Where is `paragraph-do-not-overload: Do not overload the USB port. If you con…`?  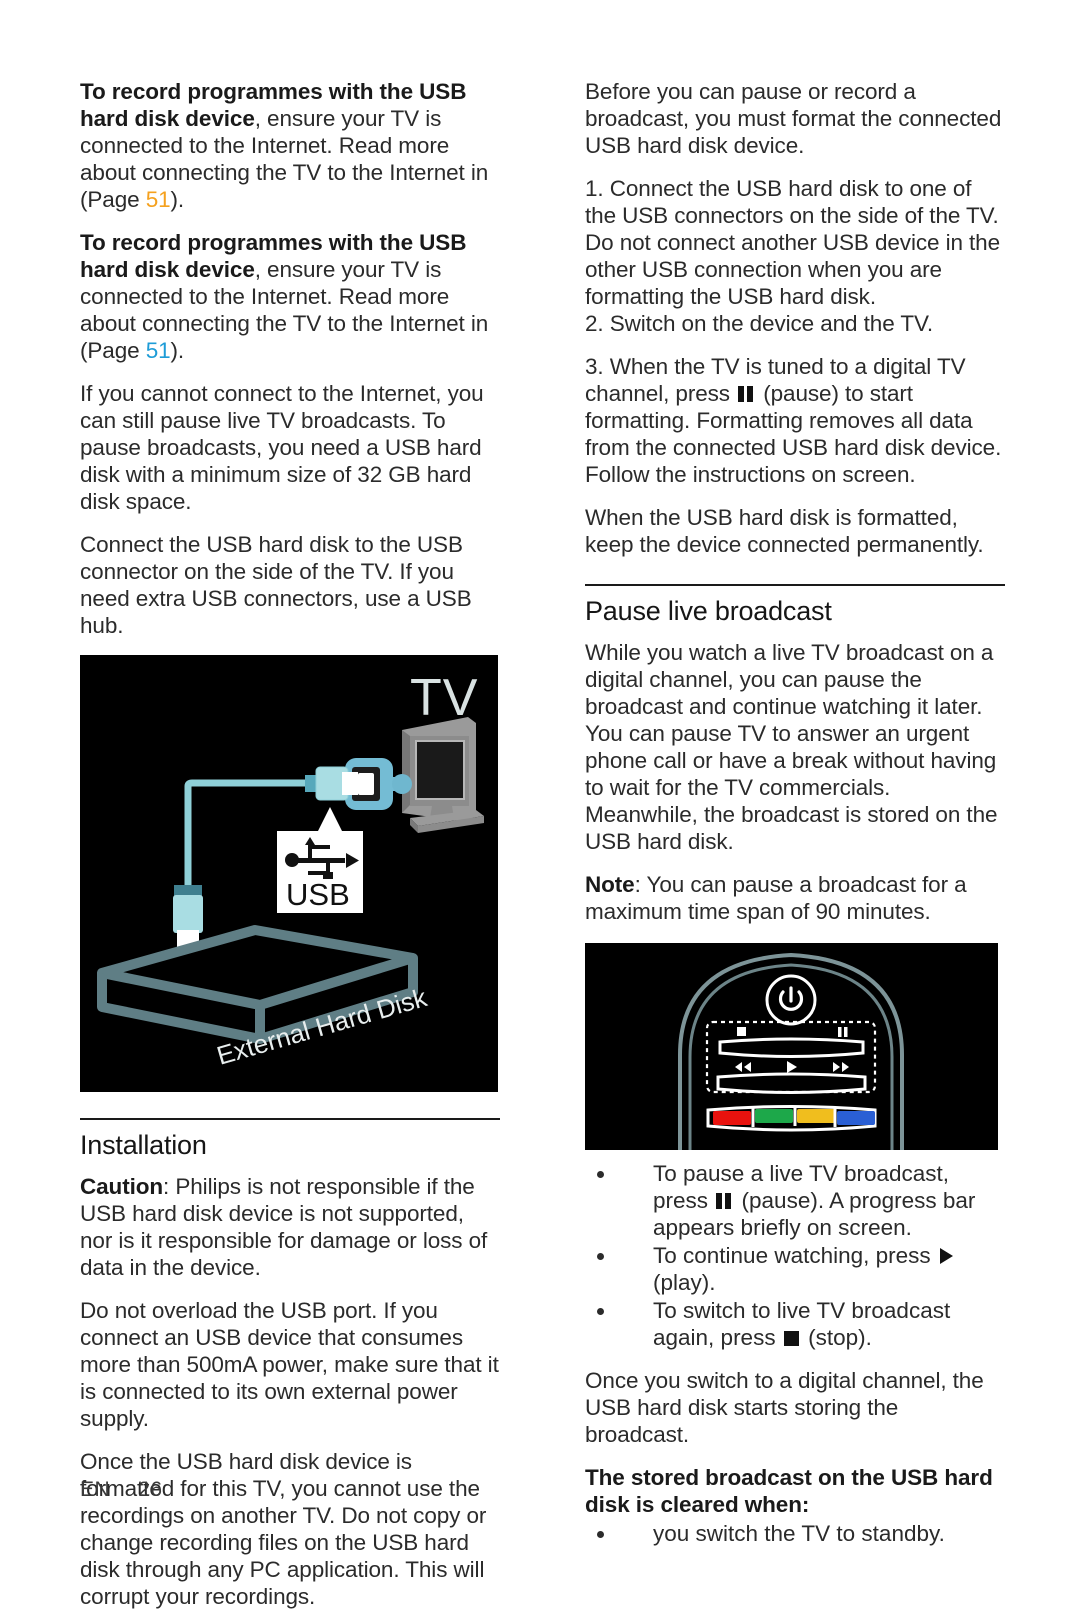 paragraph-do-not-overload: Do not overload the USB port. If you con… is located at coordinates (289, 1364).